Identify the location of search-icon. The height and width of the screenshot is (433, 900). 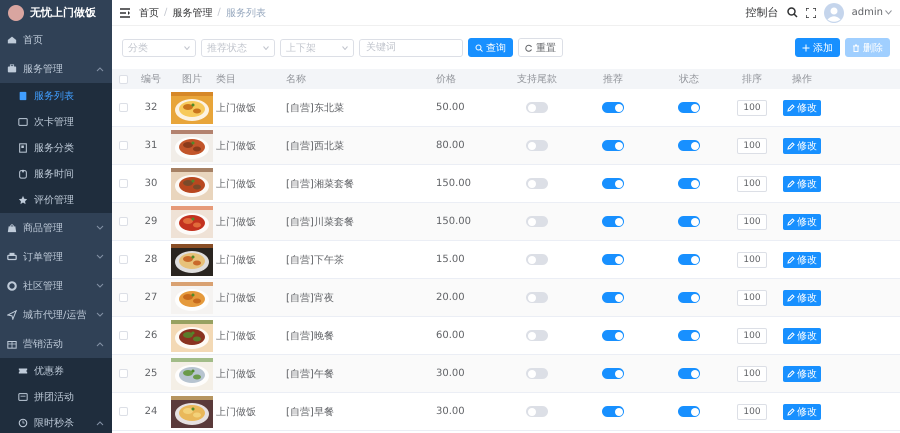
(792, 12).